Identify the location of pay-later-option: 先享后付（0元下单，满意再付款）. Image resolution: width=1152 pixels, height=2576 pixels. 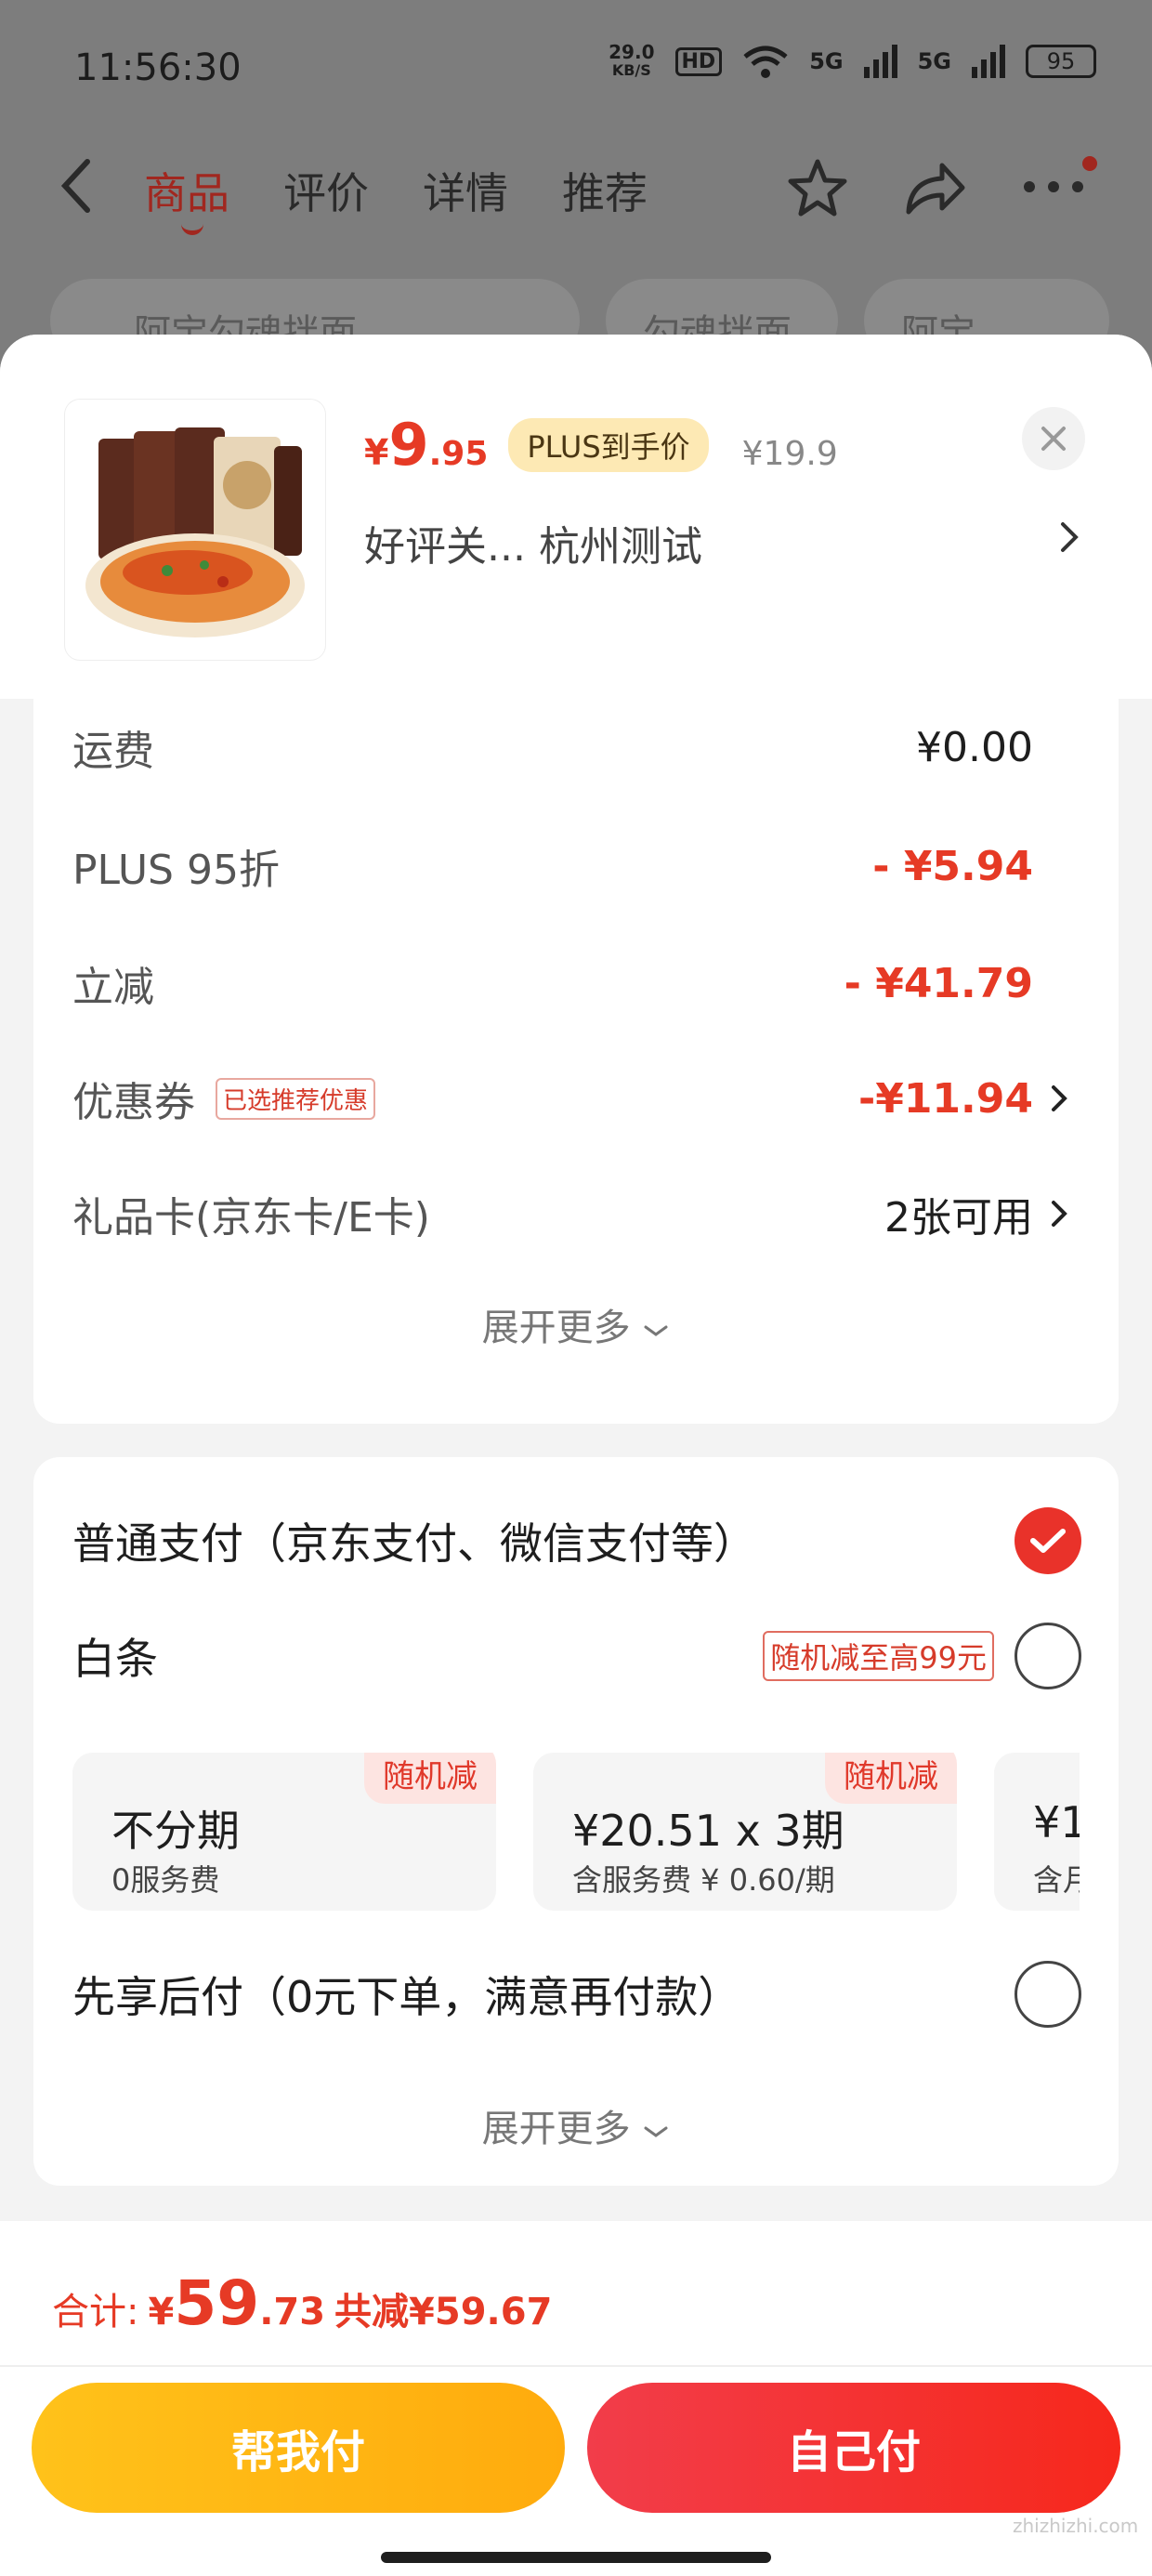
(576, 1994).